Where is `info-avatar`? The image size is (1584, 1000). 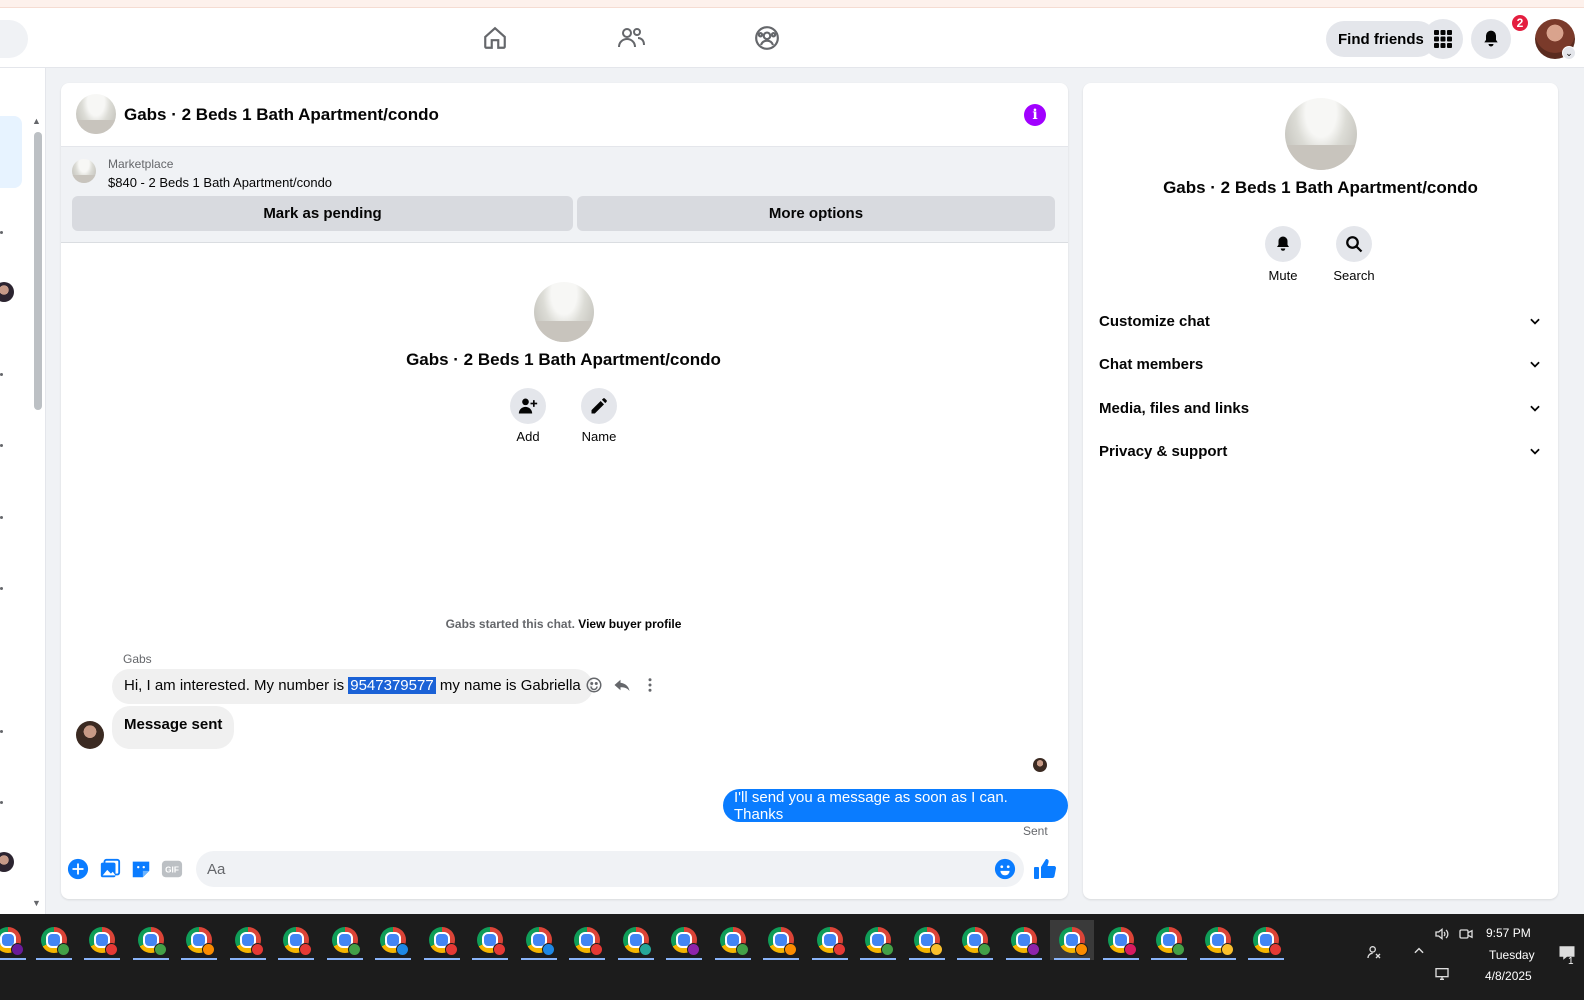
info-avatar is located at coordinates (1321, 134).